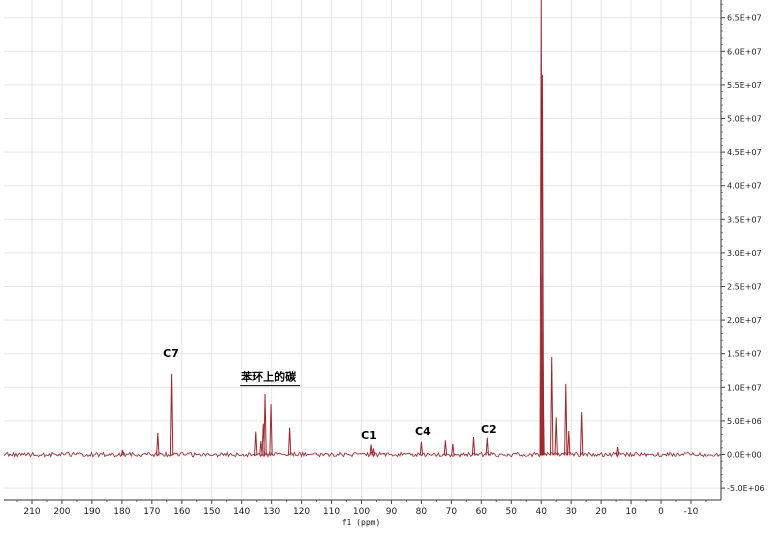 This screenshot has width=768, height=533. What do you see at coordinates (512, 512) in the screenshot?
I see `x-tick-label: 50` at bounding box center [512, 512].